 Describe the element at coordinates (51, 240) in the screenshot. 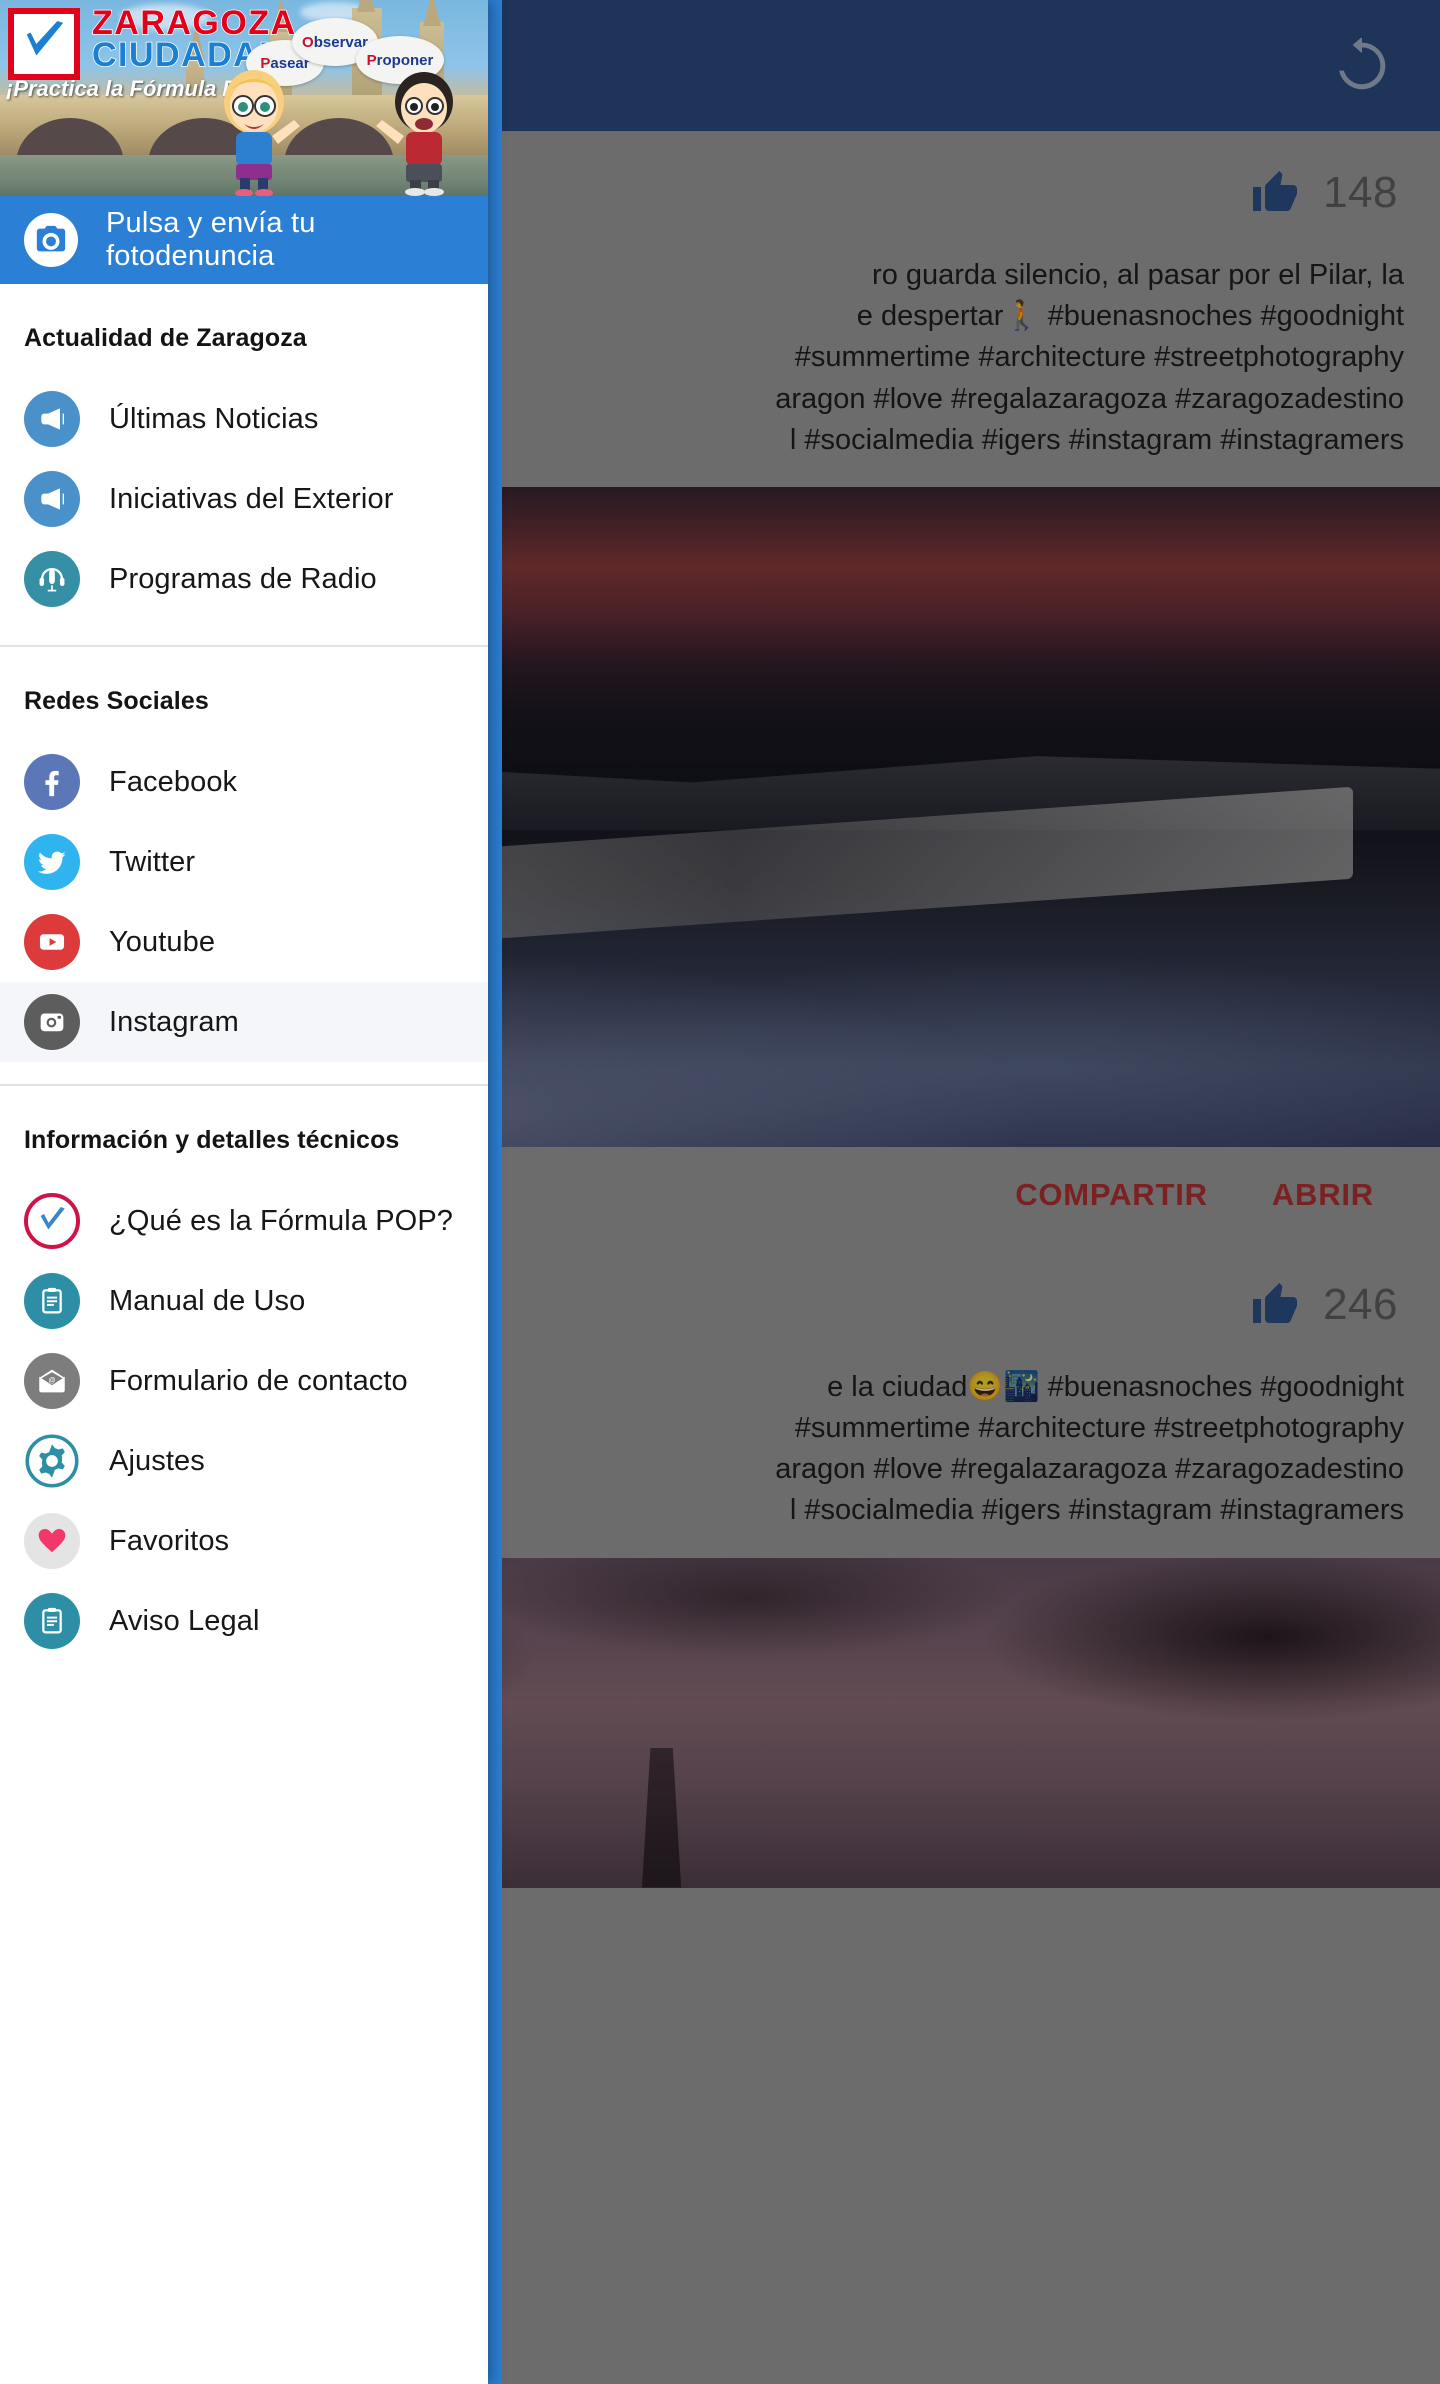

I see `camera-icon` at that location.